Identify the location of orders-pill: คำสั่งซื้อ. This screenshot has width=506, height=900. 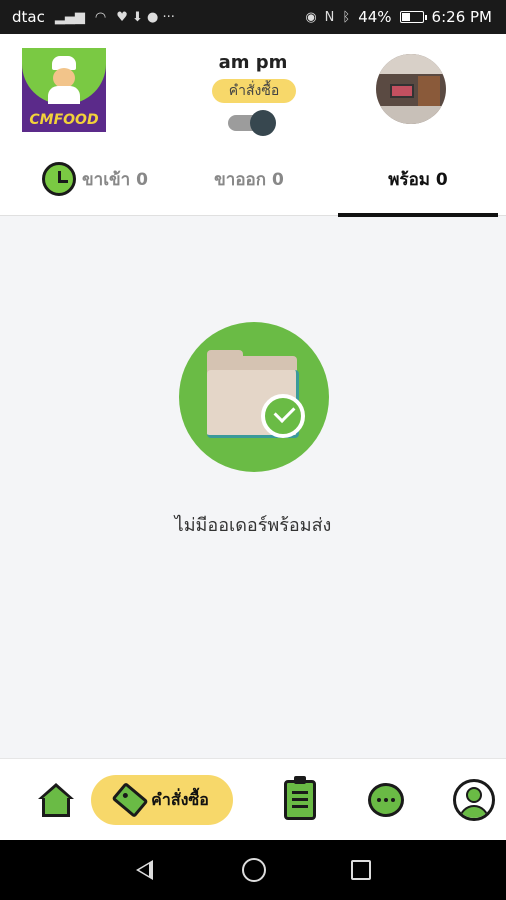
(162, 800).